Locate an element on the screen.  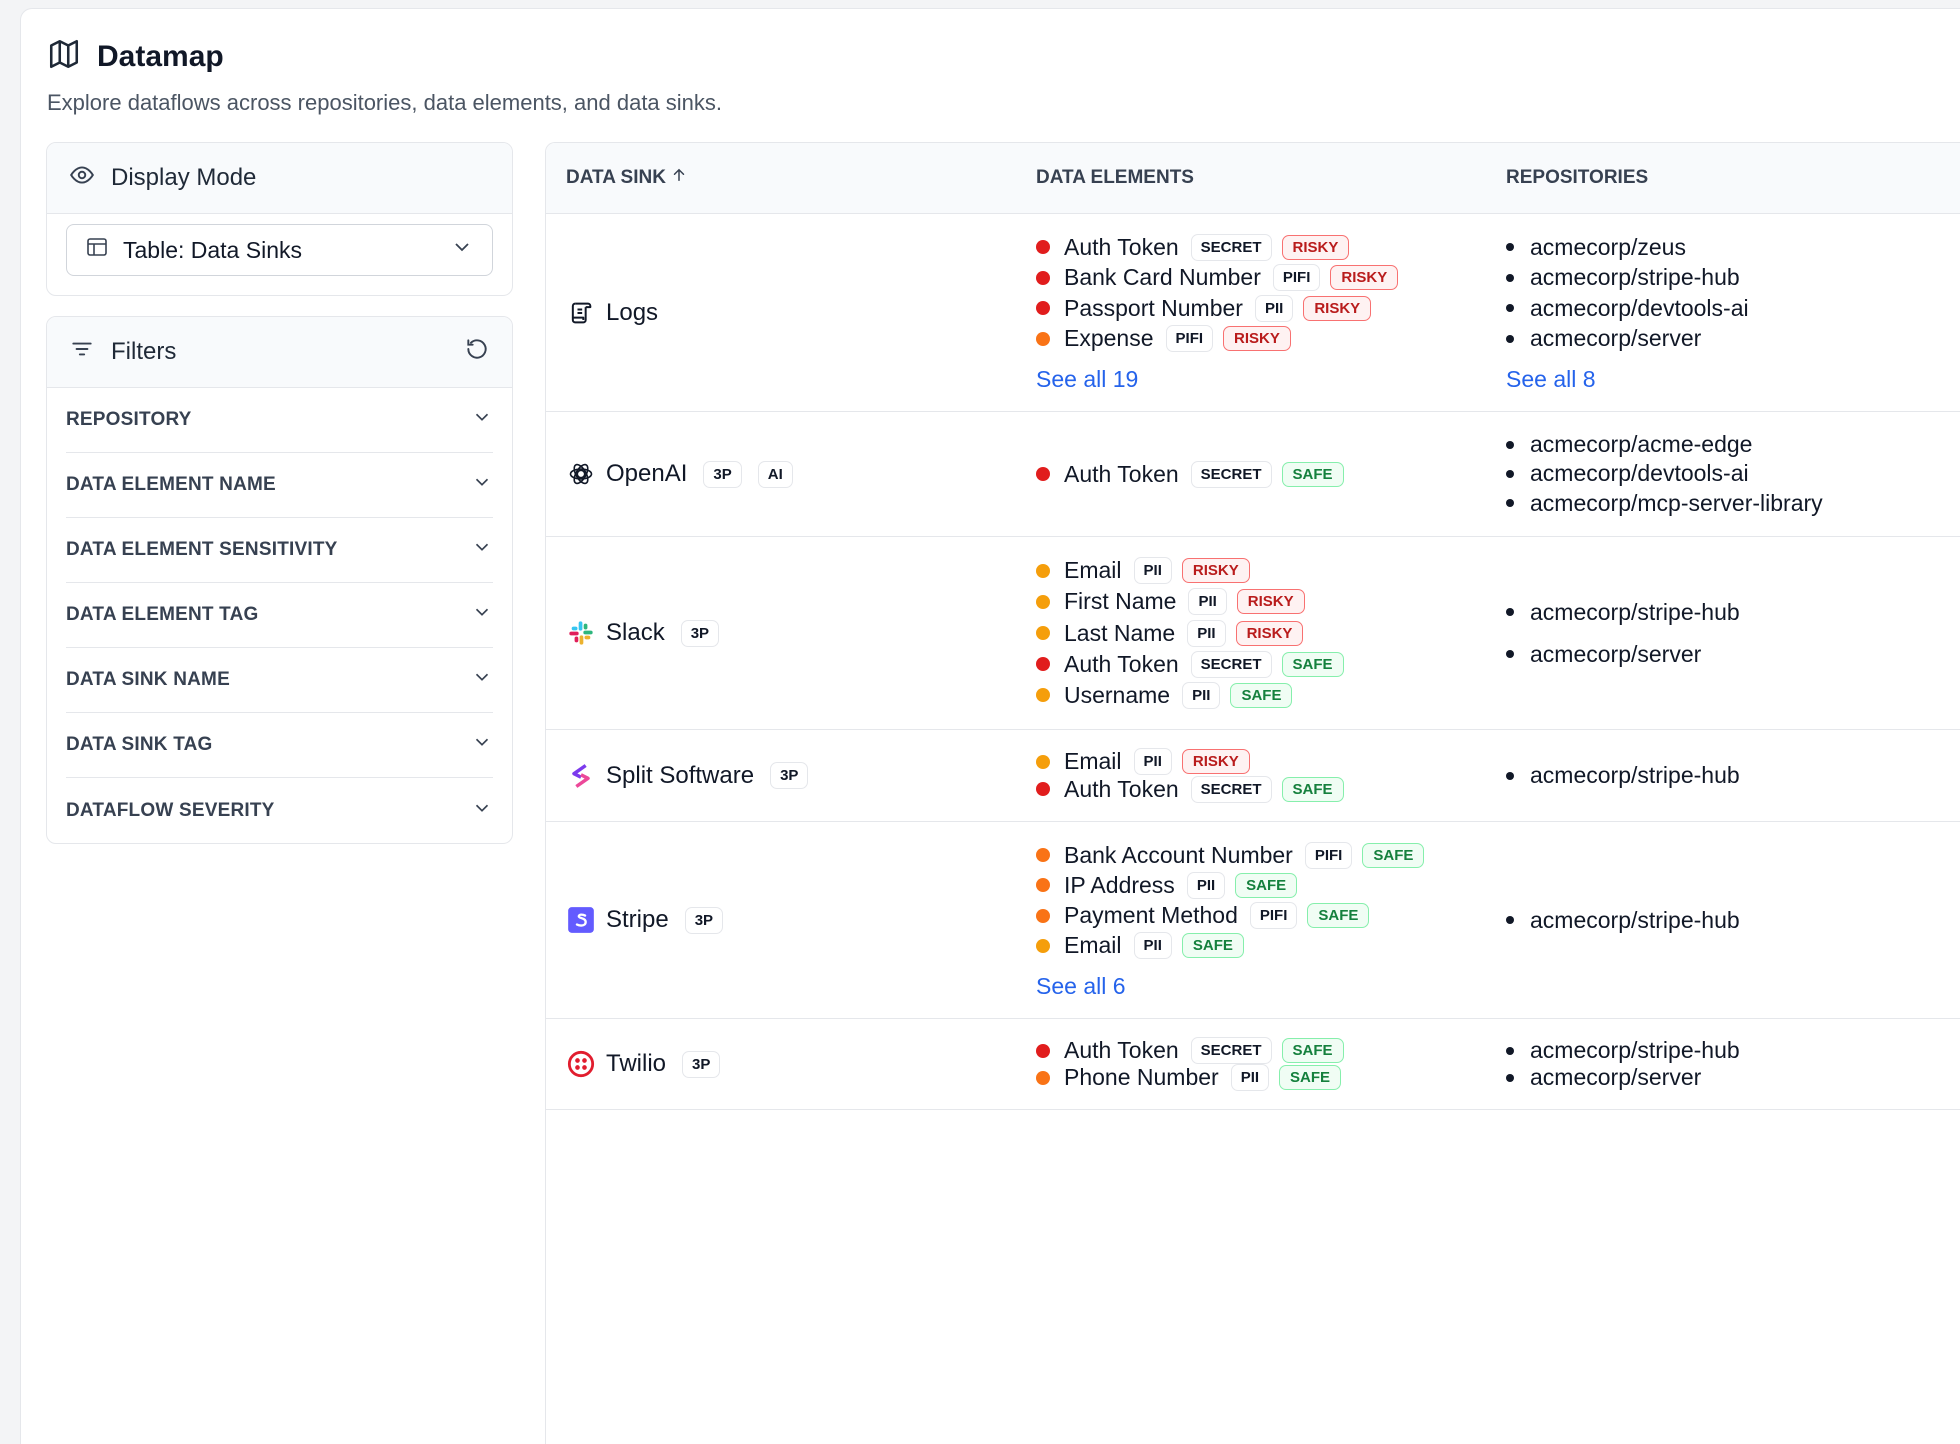
filter-data-element-sensitivity: DATA ELEMENT SENSITIVITY is located at coordinates (279, 550).